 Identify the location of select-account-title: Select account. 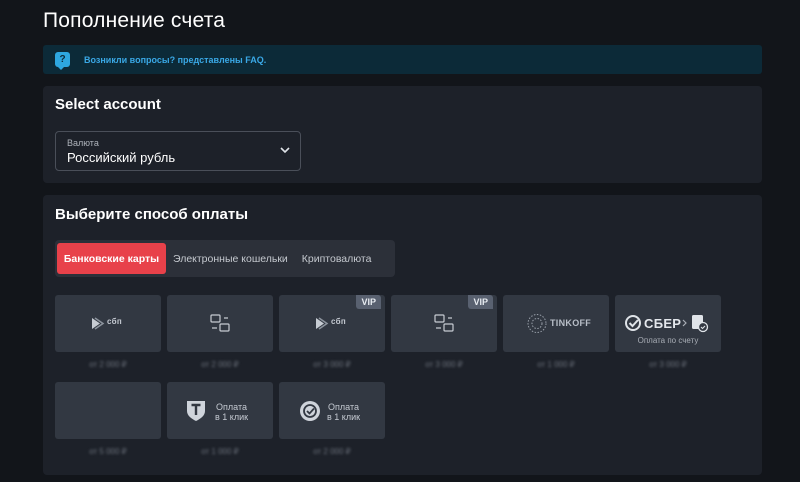
(108, 104).